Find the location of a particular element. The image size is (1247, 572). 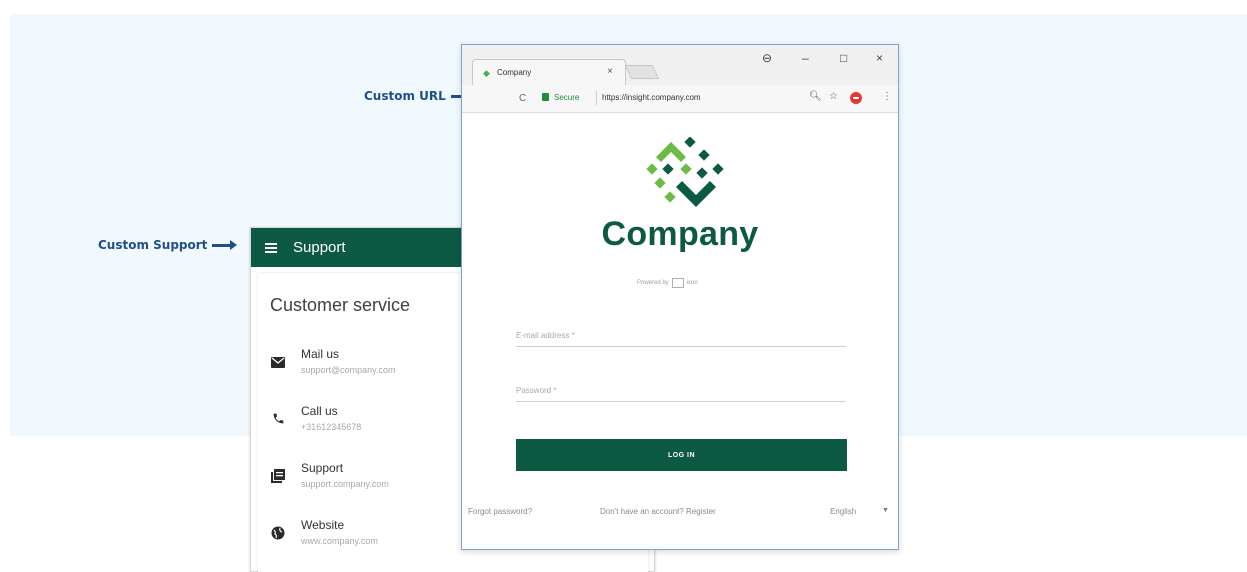

adblock-icon is located at coordinates (856, 98).